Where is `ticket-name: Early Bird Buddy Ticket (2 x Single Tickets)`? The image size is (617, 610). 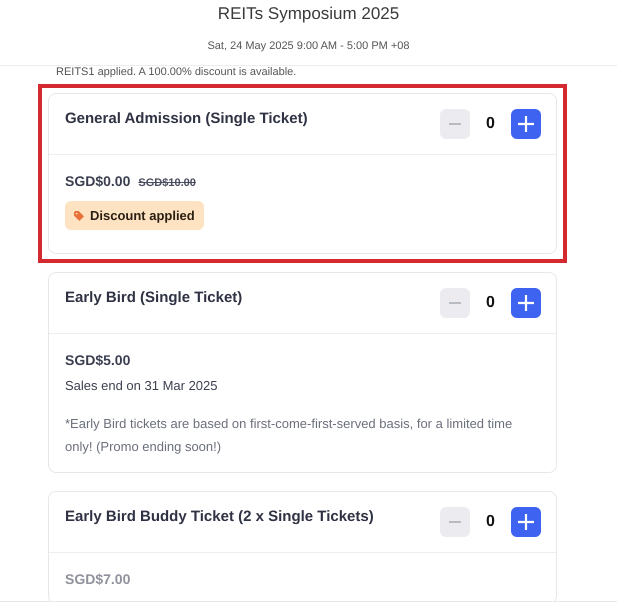
ticket-name: Early Bird Buddy Ticket (2 x Single Tickets) is located at coordinates (219, 517).